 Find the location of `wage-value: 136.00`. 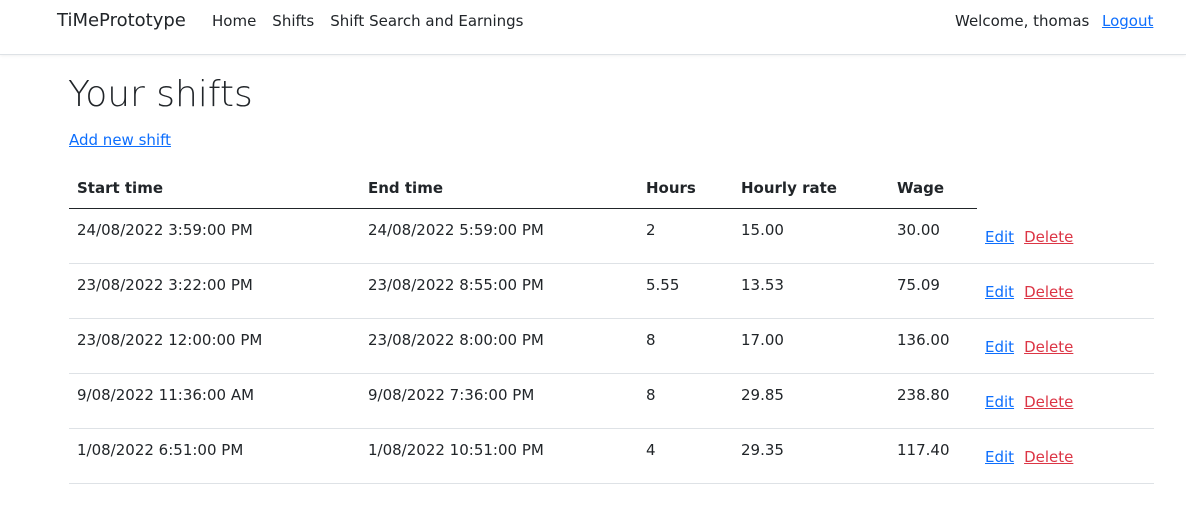

wage-value: 136.00 is located at coordinates (923, 340).